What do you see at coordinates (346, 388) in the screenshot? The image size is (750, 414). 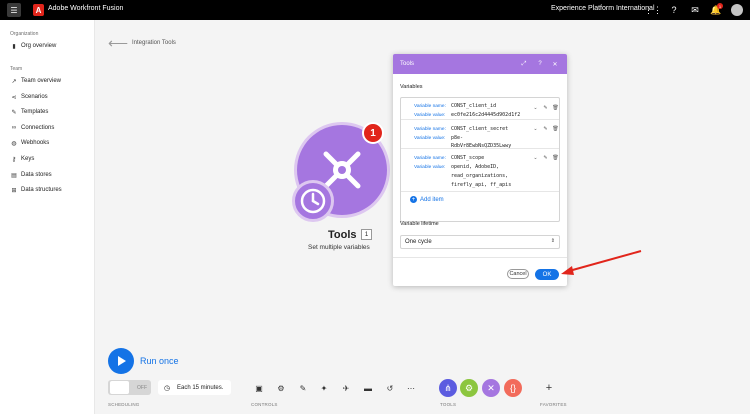 I see `airplane-icon: ✈` at bounding box center [346, 388].